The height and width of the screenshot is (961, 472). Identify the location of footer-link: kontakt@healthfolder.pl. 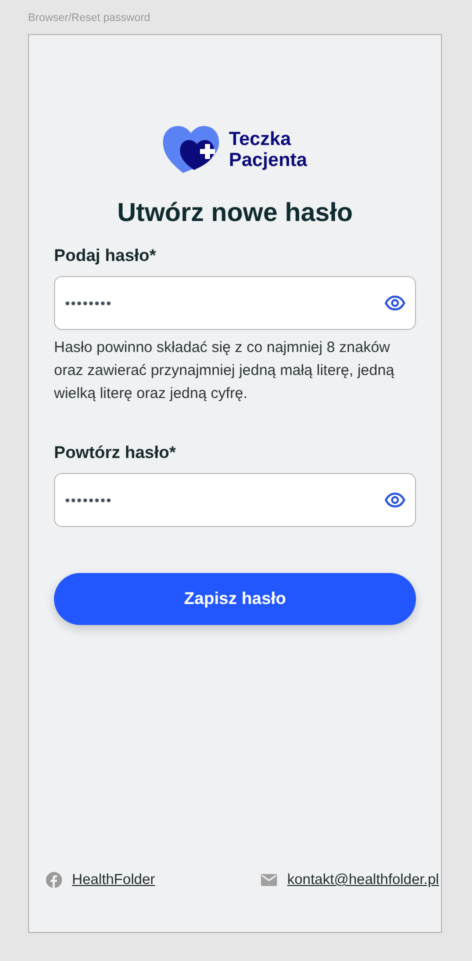
(363, 880).